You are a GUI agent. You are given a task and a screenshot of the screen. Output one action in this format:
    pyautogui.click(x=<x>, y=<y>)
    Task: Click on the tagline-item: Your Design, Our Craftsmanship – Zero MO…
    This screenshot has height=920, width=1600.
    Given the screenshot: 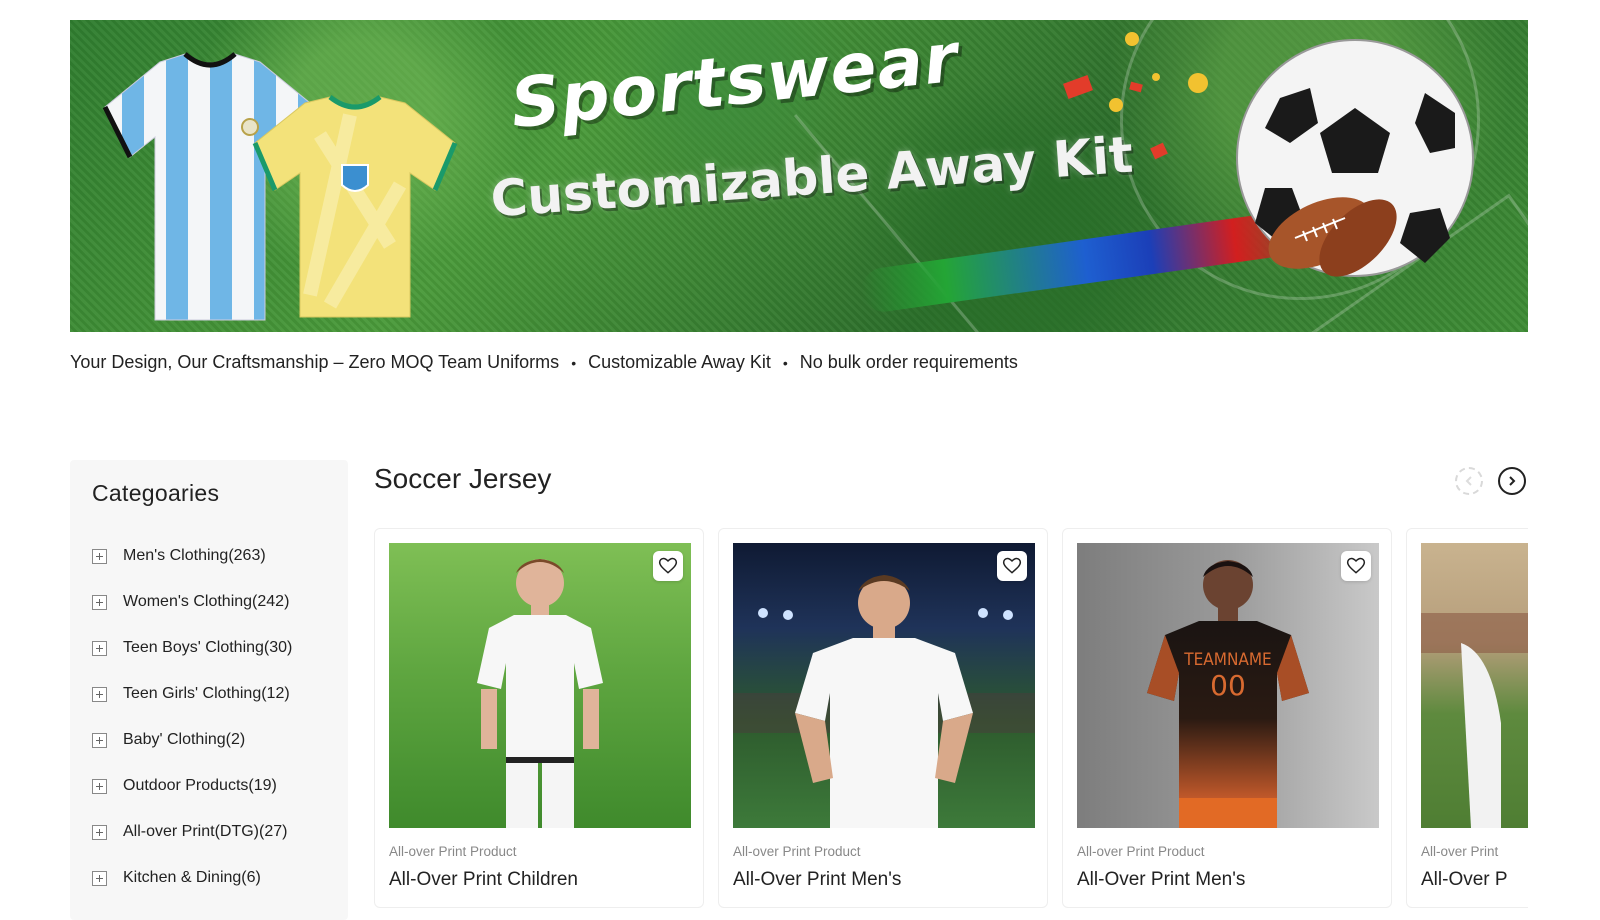 What is the action you would take?
    pyautogui.click(x=315, y=362)
    